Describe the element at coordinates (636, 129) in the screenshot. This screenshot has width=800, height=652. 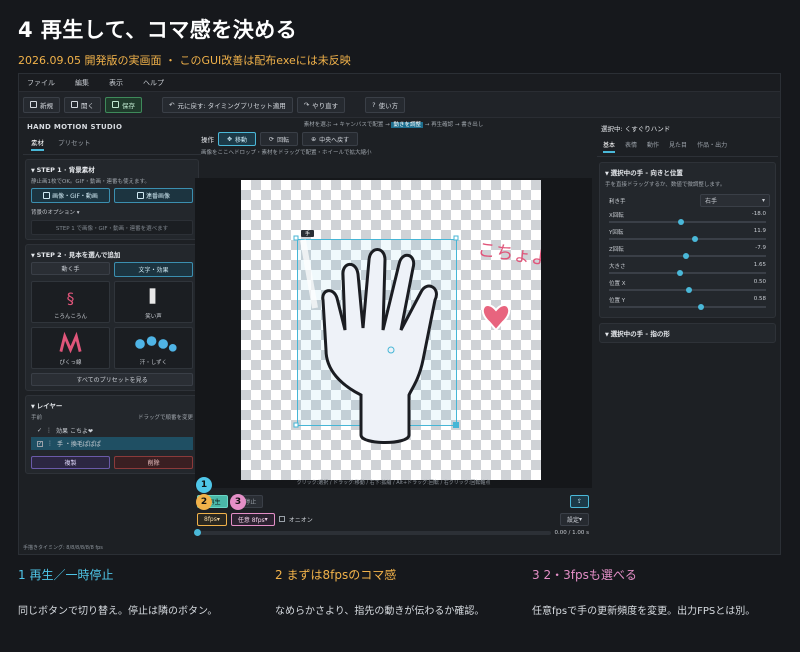
I see `selected-title: 選択中: くすぐりハンド` at that location.